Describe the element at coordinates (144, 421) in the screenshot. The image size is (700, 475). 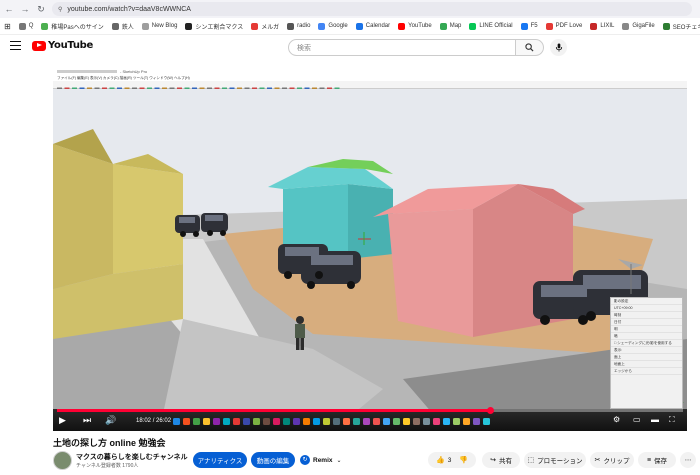
I see `time-current: 18:02` at that location.